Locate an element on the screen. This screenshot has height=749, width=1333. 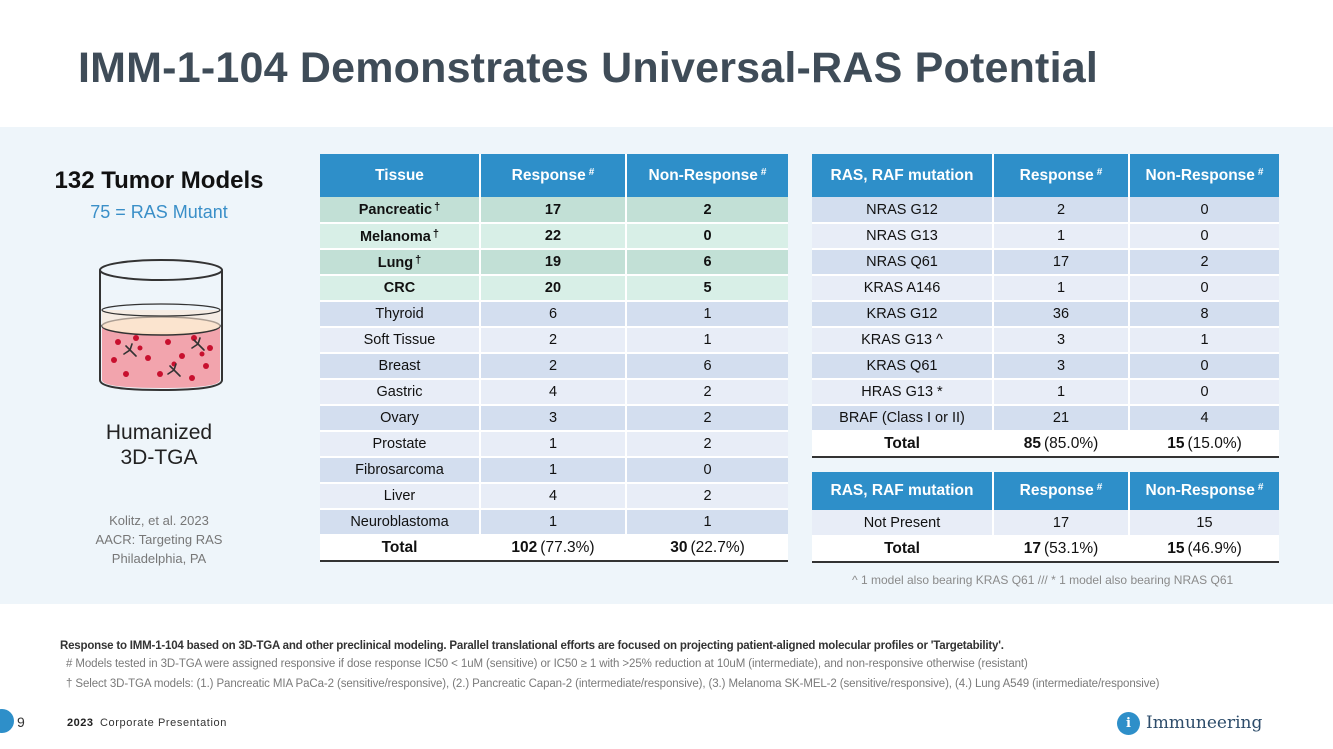
table-row: Melanoma † 22 0 is located at coordinates (554, 236).